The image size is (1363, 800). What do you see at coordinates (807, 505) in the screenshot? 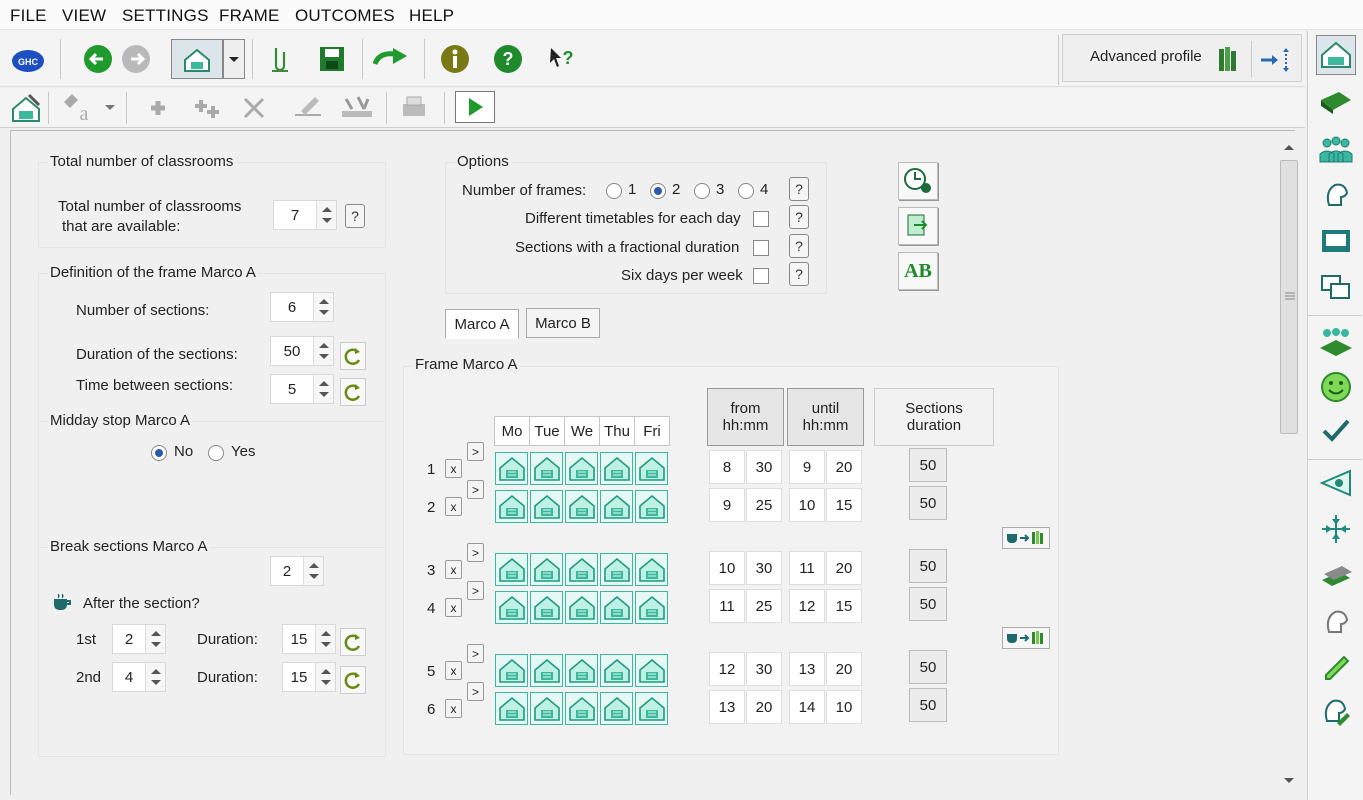
I see `until-hour-cell: 10` at bounding box center [807, 505].